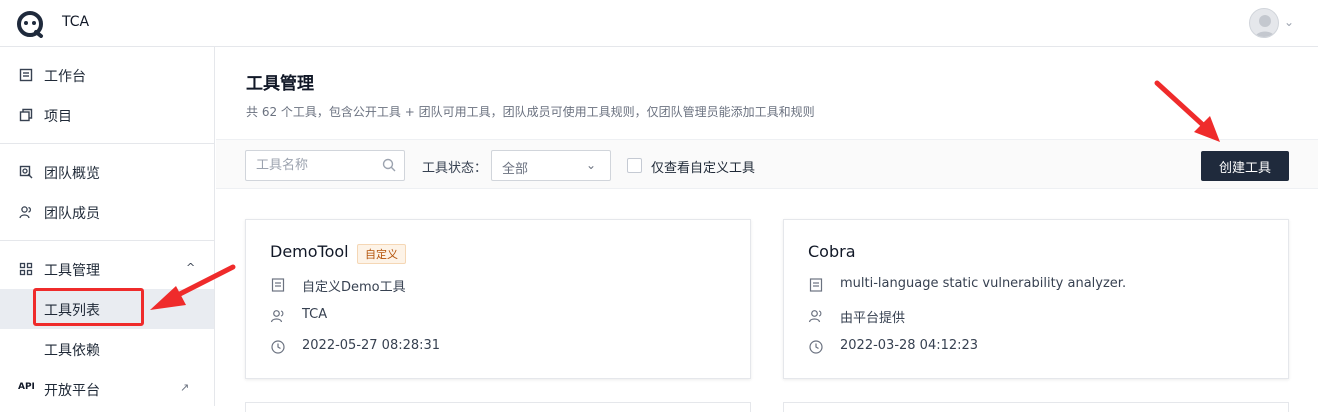 Image resolution: width=1318 pixels, height=412 pixels. What do you see at coordinates (1038, 347) in the screenshot?
I see `tool-card-time-row: 2022-03-28 04:12:23` at bounding box center [1038, 347].